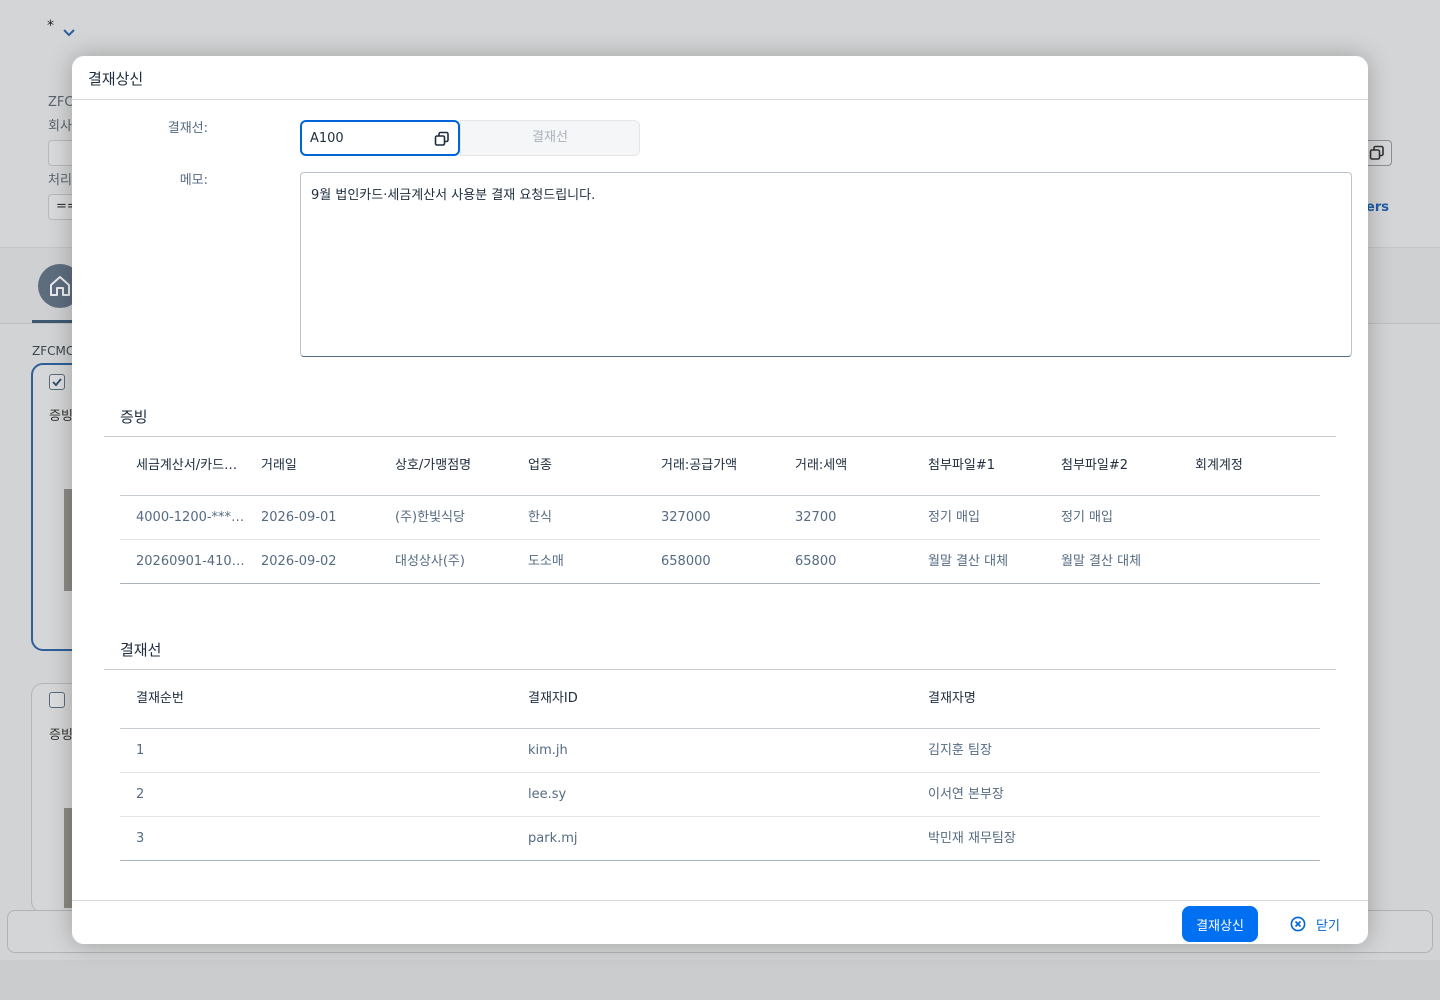  I want to click on cell-approver-id: lee.sy, so click(547, 794).